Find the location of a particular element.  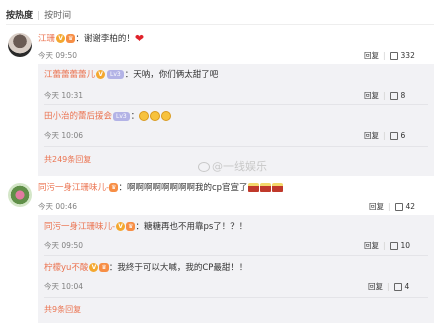

comment-actions: 回复 | 332 is located at coordinates (389, 55).